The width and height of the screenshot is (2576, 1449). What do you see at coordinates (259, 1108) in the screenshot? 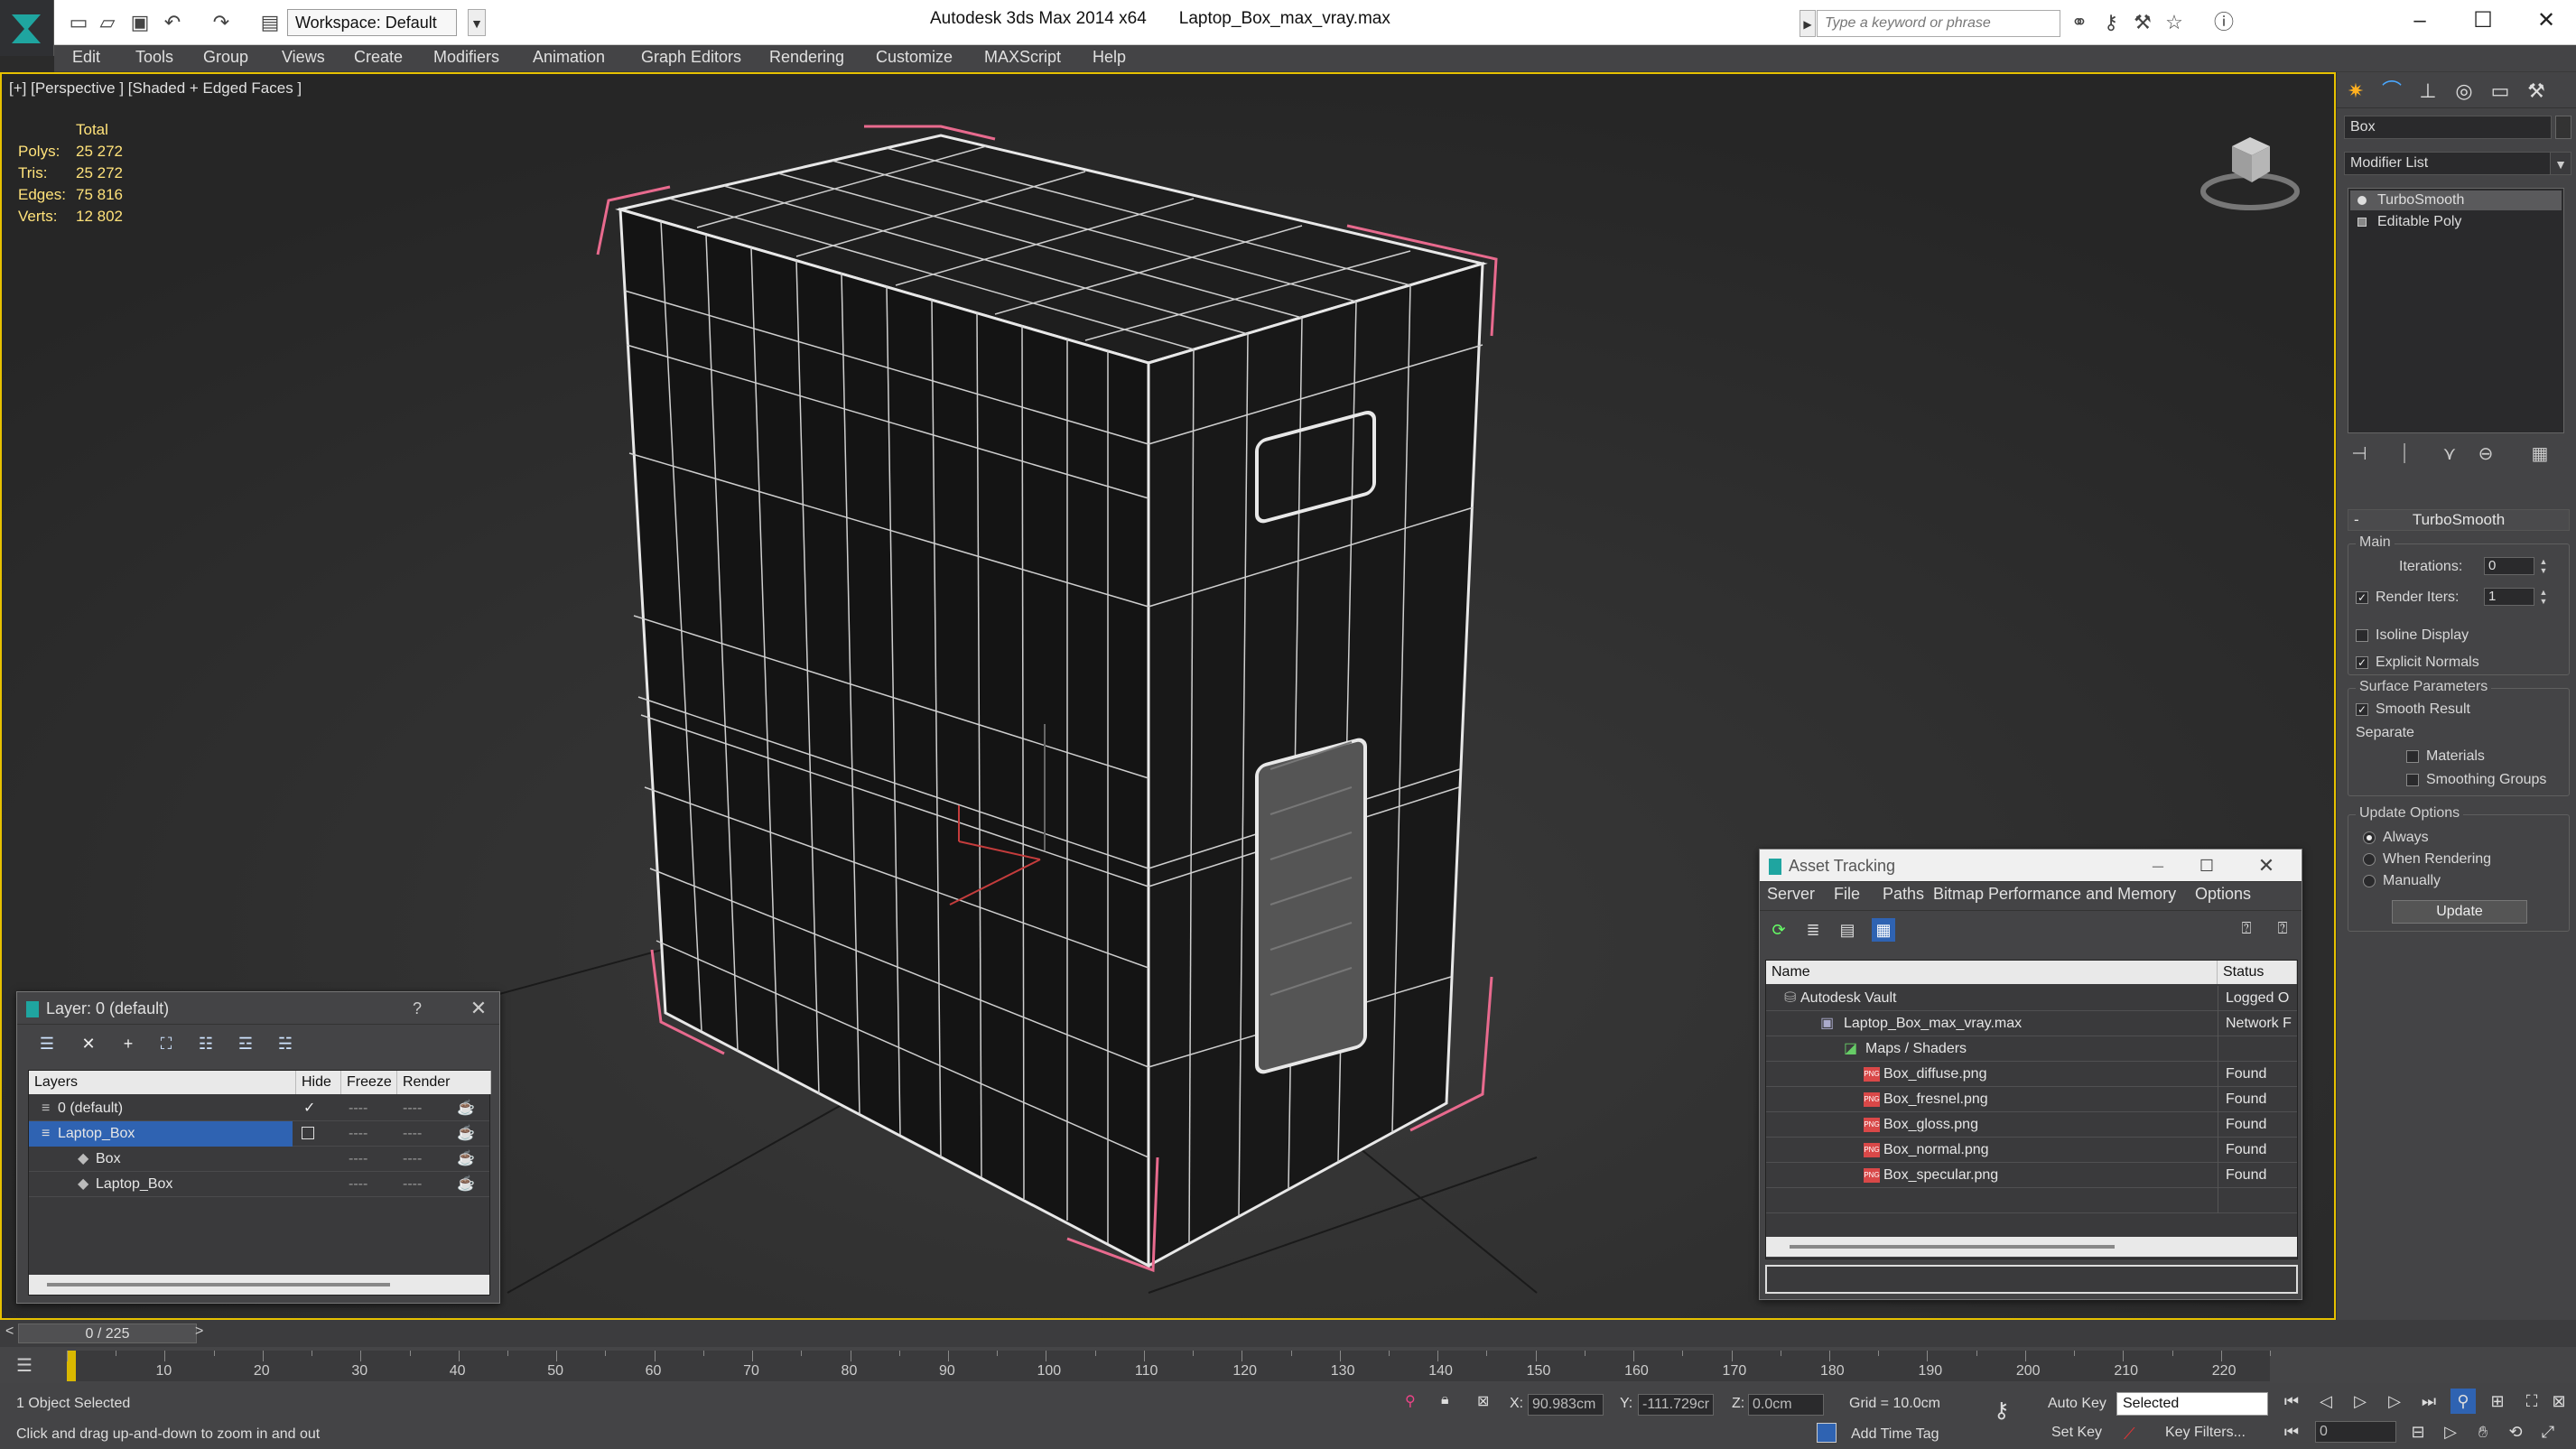
I see `table-row: ≡ 0 (default) ✓ ---- ---- ☕` at bounding box center [259, 1108].